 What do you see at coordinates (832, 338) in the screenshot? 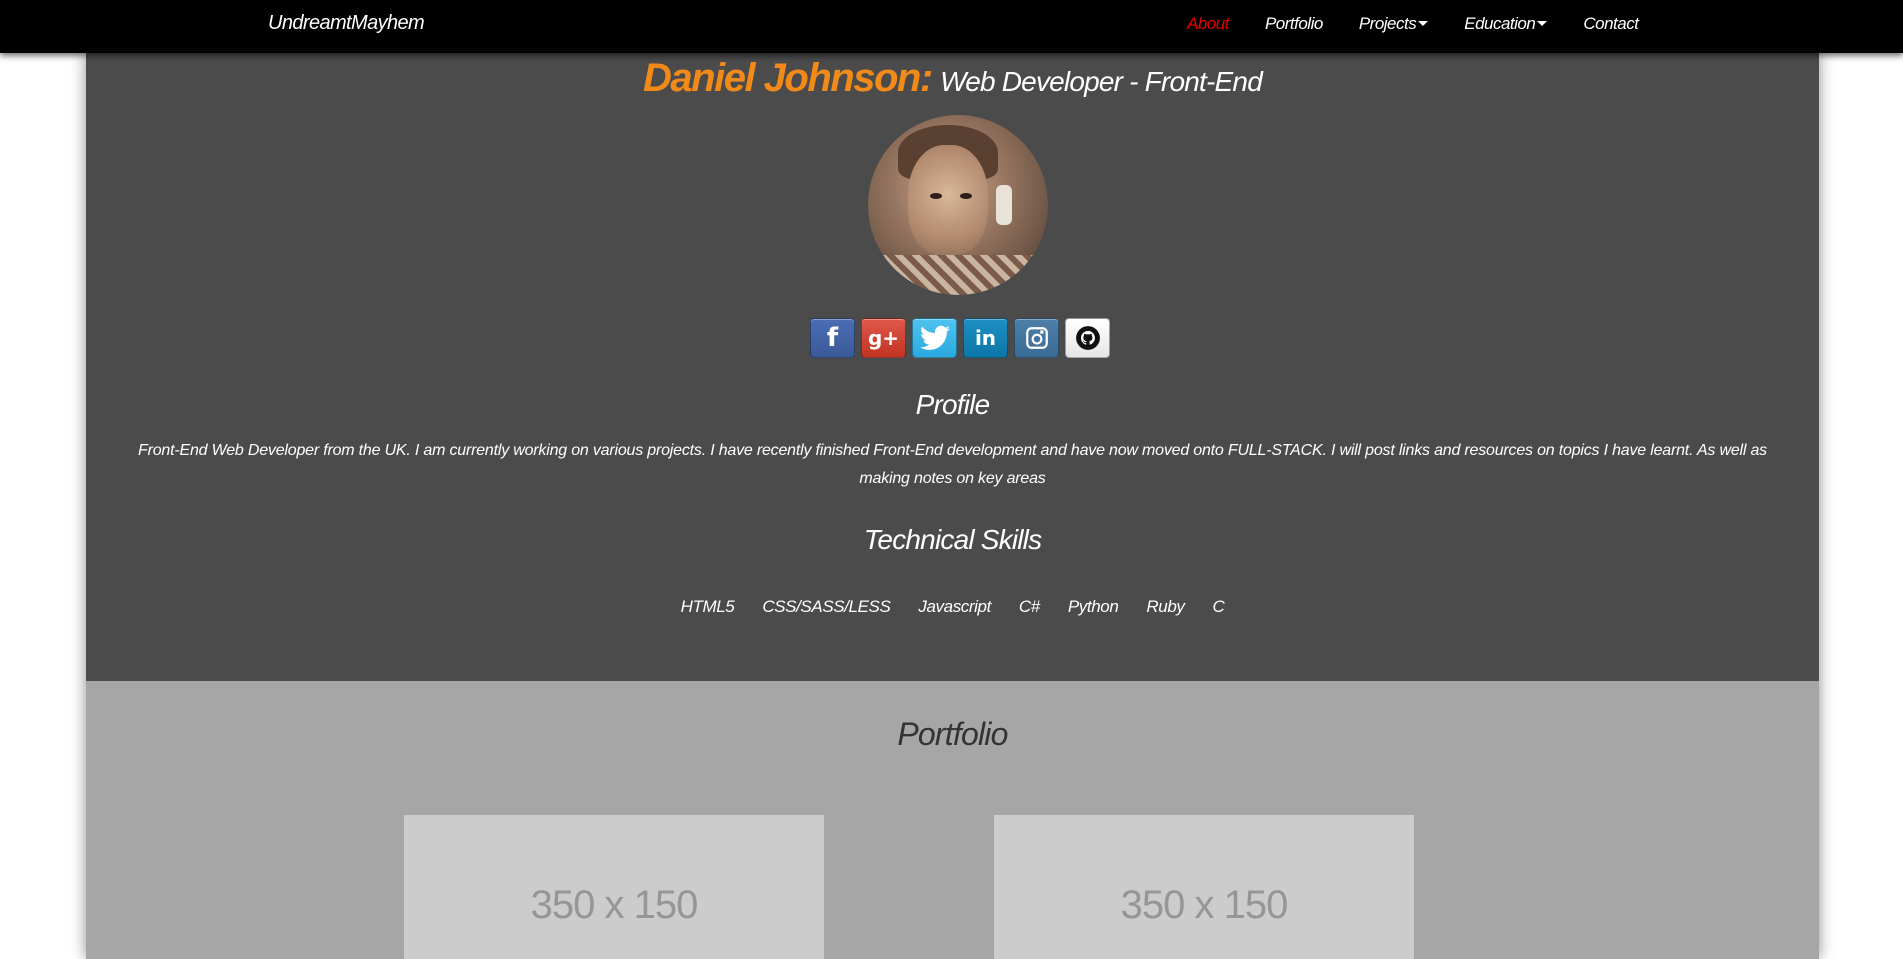
I see `facebook-icon: f` at bounding box center [832, 338].